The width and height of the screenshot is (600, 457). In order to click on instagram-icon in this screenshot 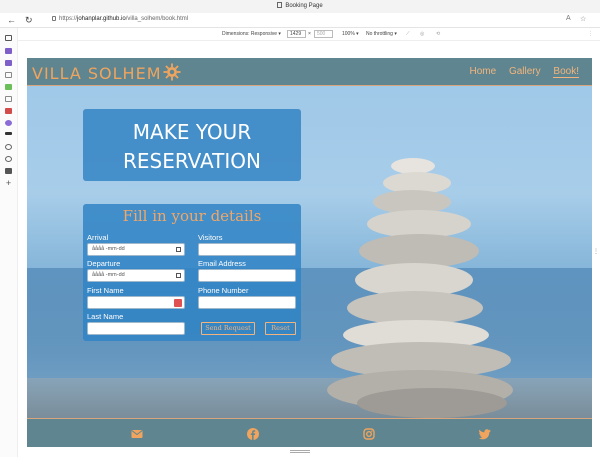, I will do `click(369, 434)`.